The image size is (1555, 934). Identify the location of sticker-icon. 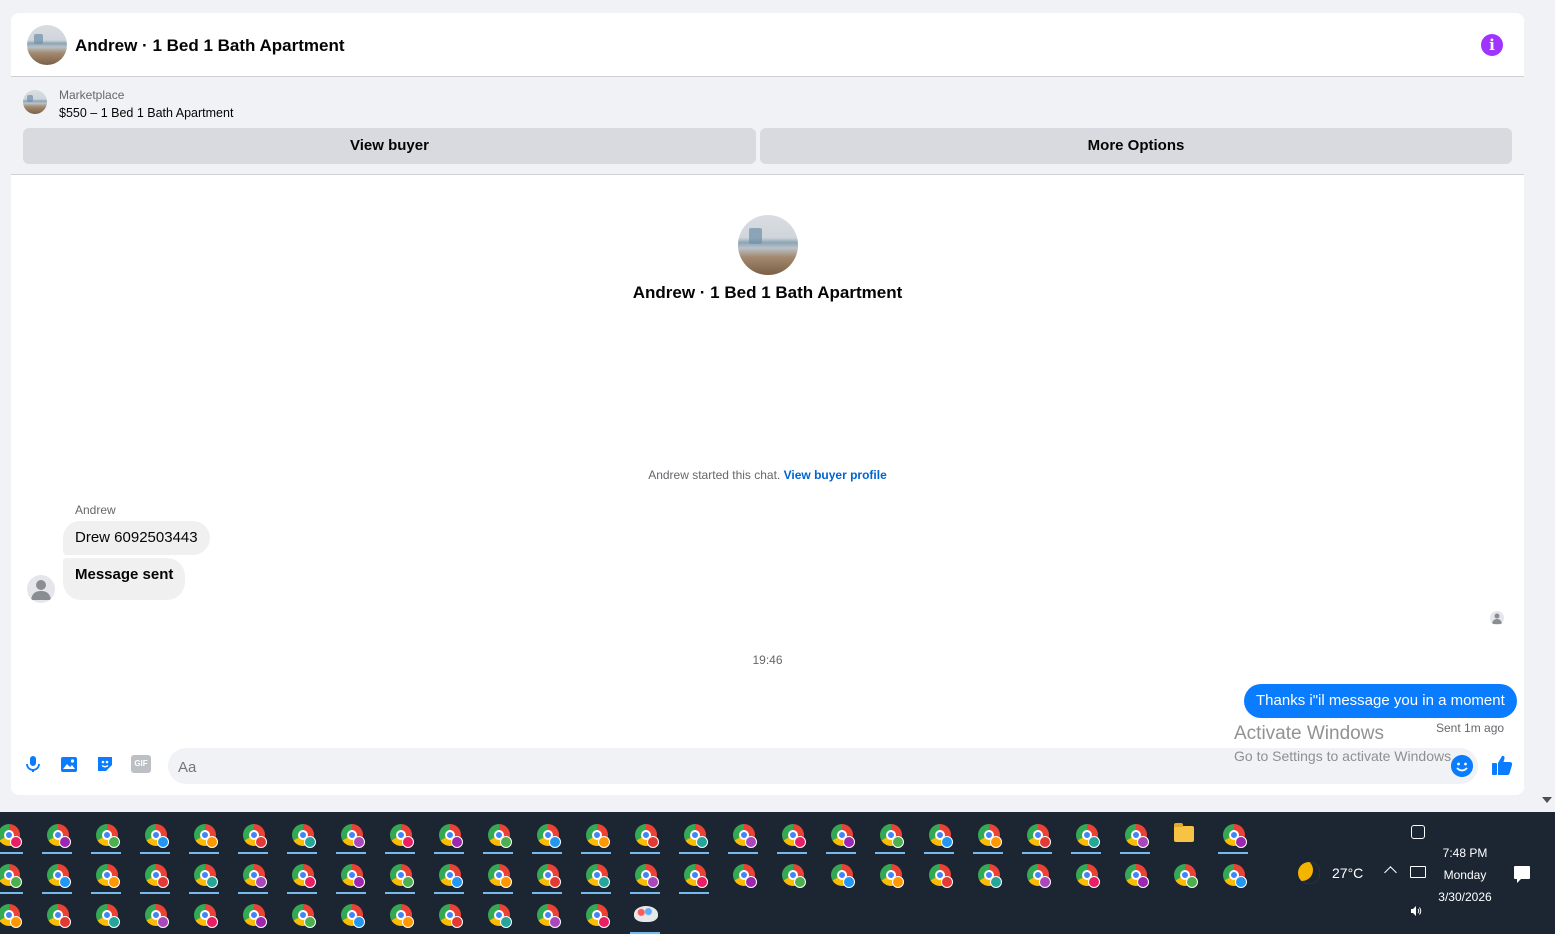
(105, 764).